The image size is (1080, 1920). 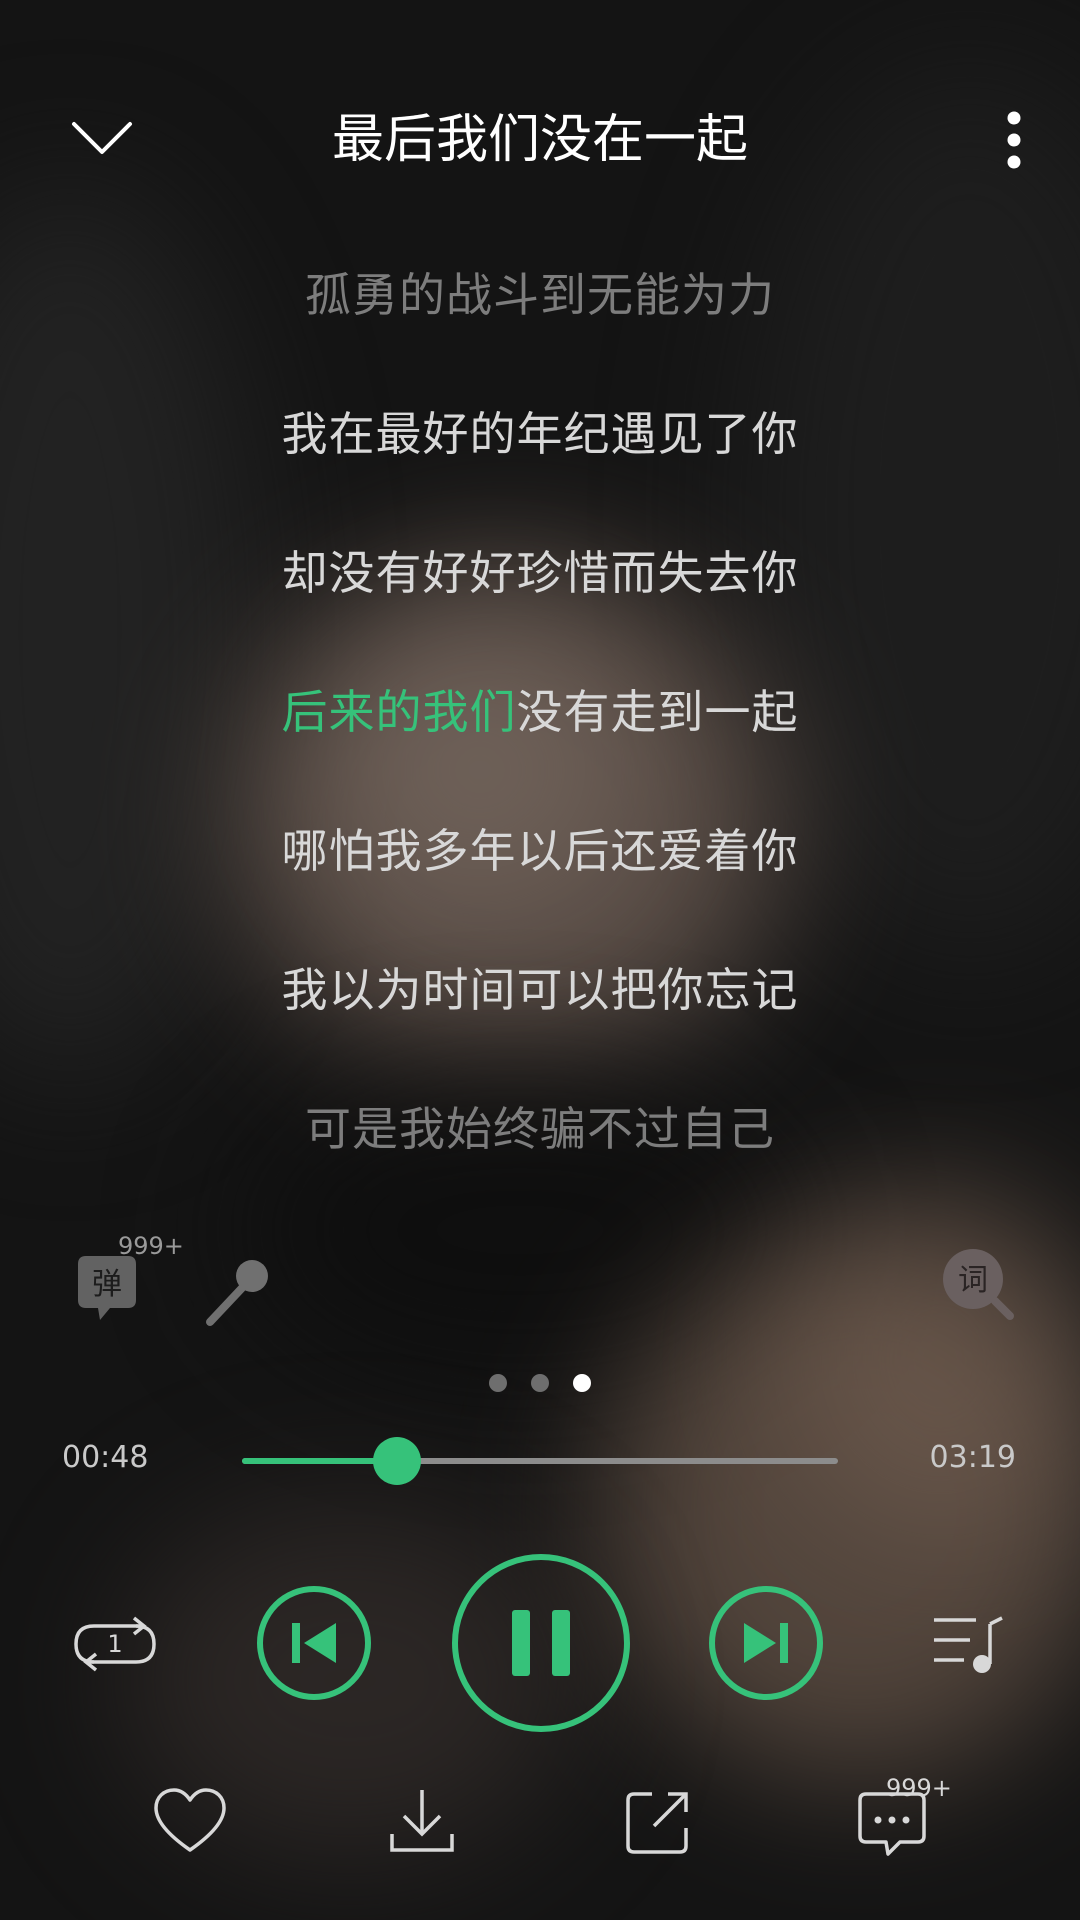 I want to click on playback-controls: 1, so click(x=540, y=1643).